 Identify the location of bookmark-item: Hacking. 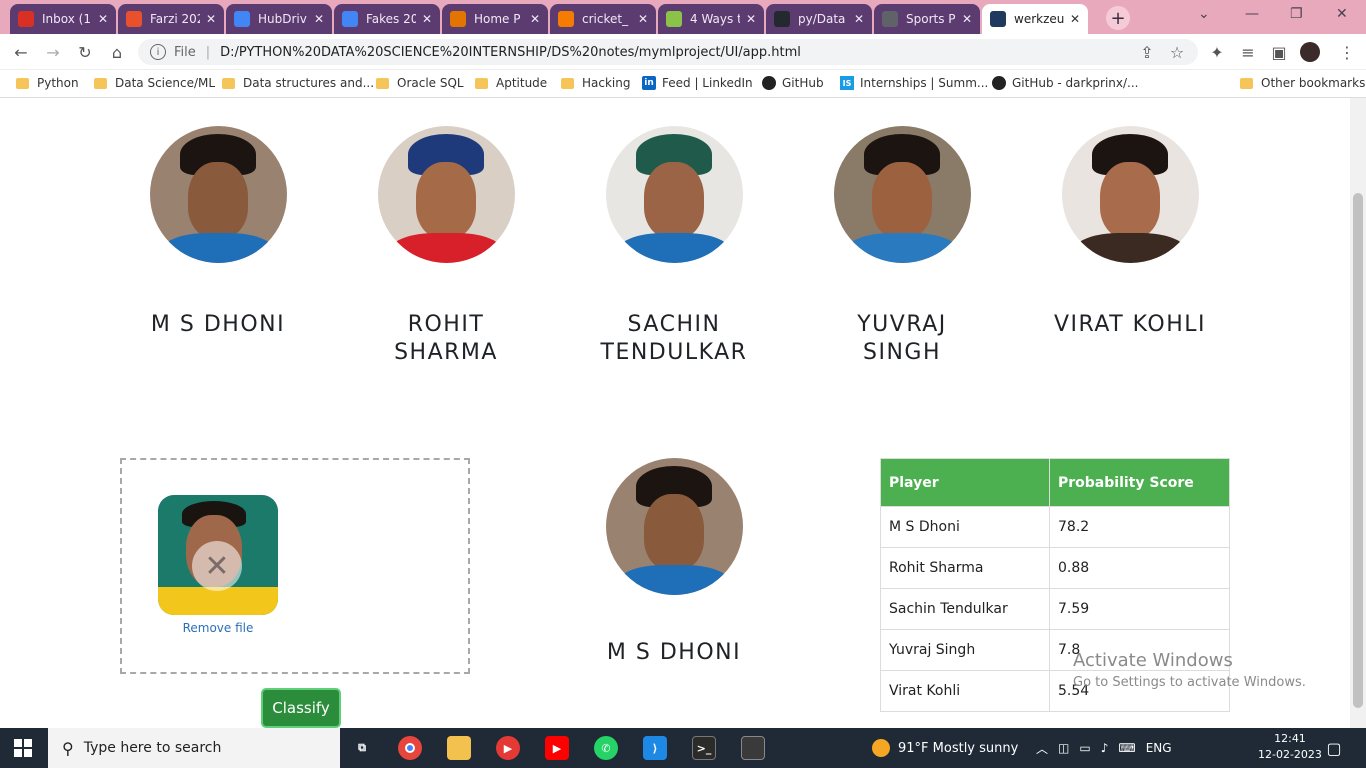
(595, 83).